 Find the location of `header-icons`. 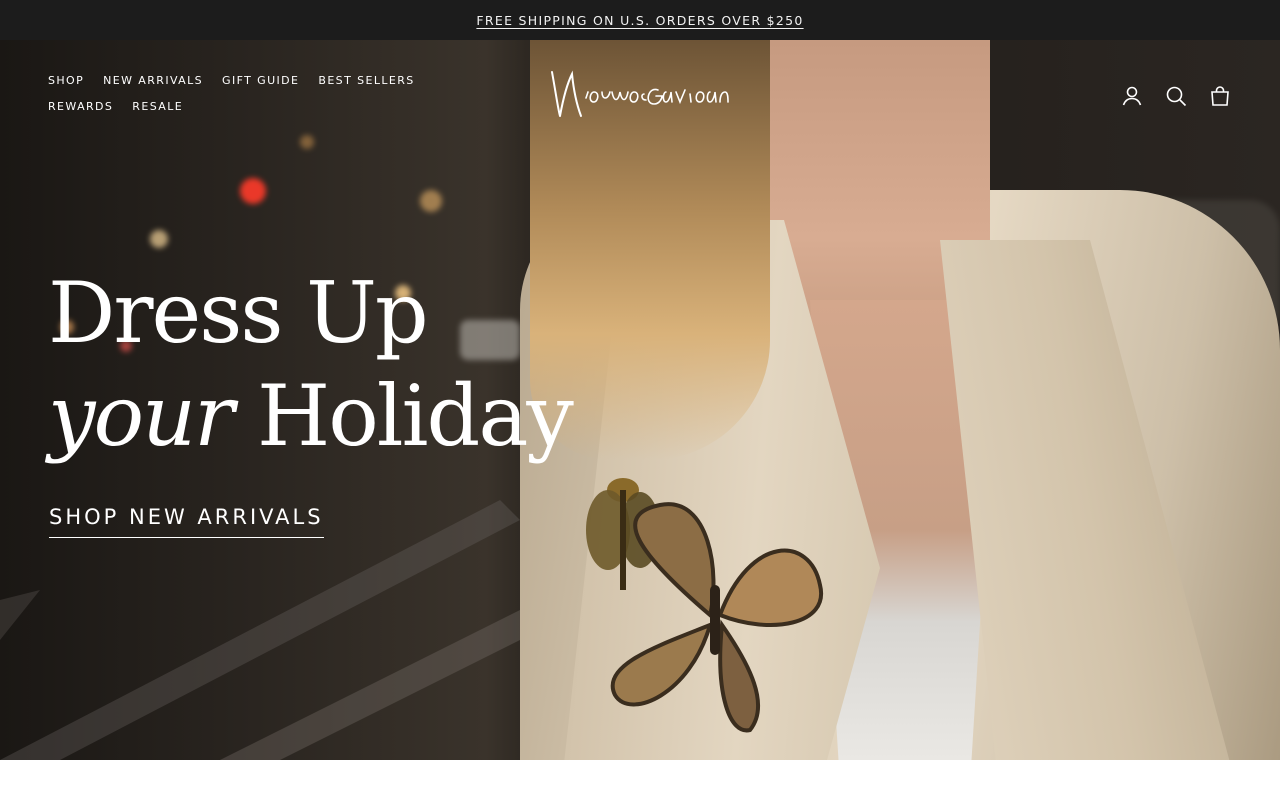

header-icons is located at coordinates (1176, 96).